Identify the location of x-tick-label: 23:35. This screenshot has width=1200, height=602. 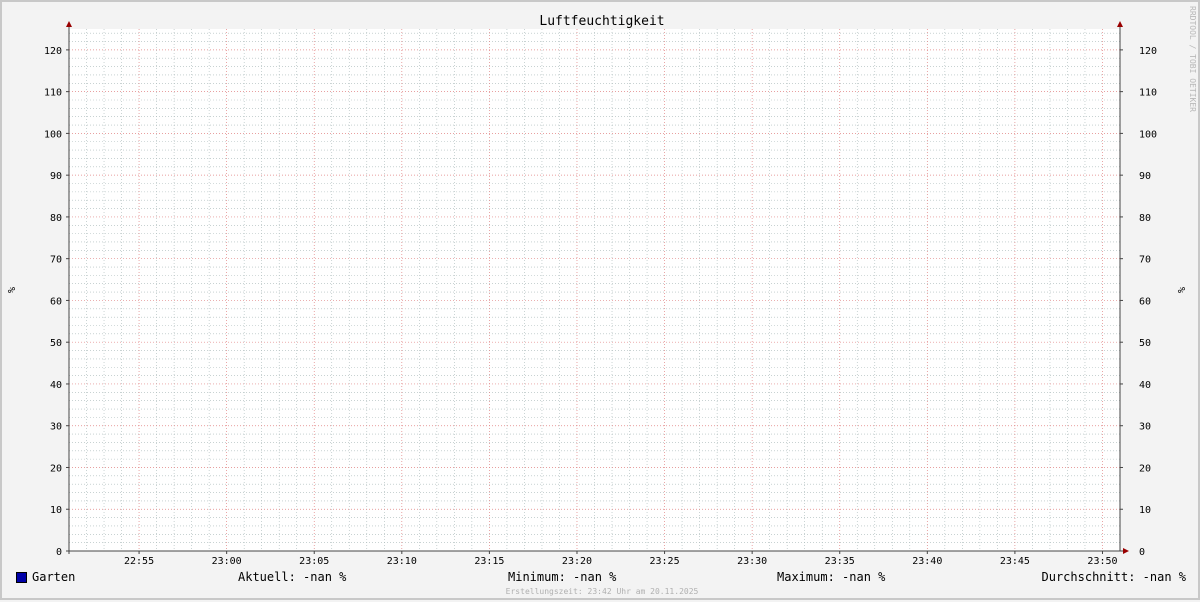
(840, 561).